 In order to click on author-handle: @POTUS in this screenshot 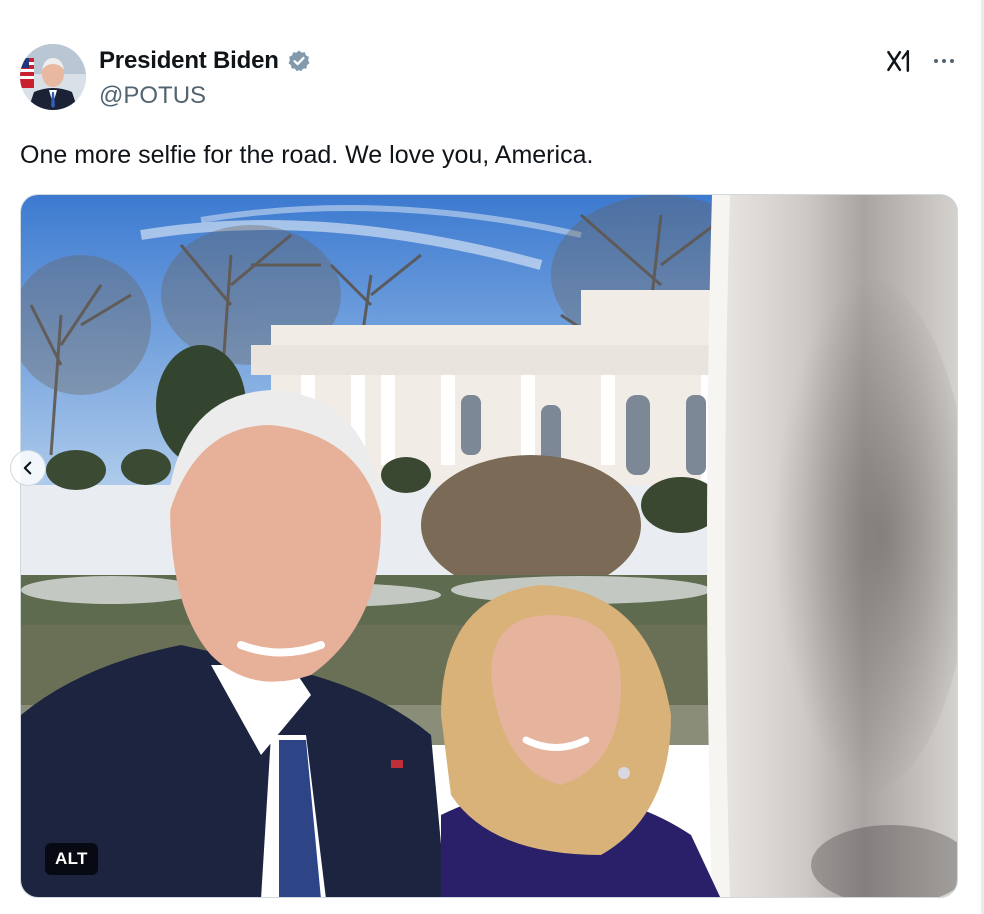, I will do `click(152, 96)`.